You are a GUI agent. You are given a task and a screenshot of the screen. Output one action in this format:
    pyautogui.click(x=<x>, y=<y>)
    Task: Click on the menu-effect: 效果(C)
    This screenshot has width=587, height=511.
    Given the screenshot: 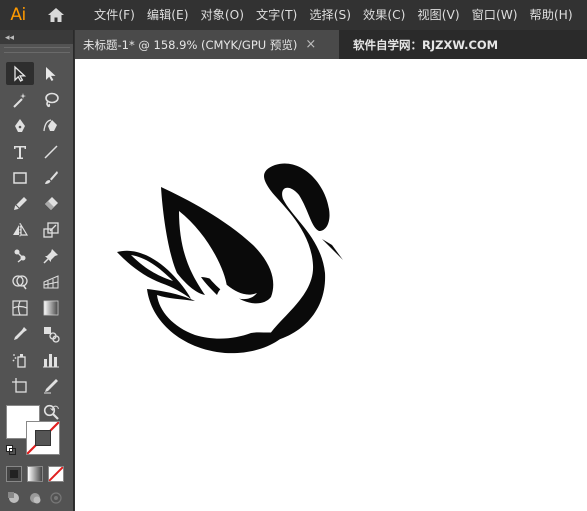 What is the action you would take?
    pyautogui.click(x=384, y=15)
    